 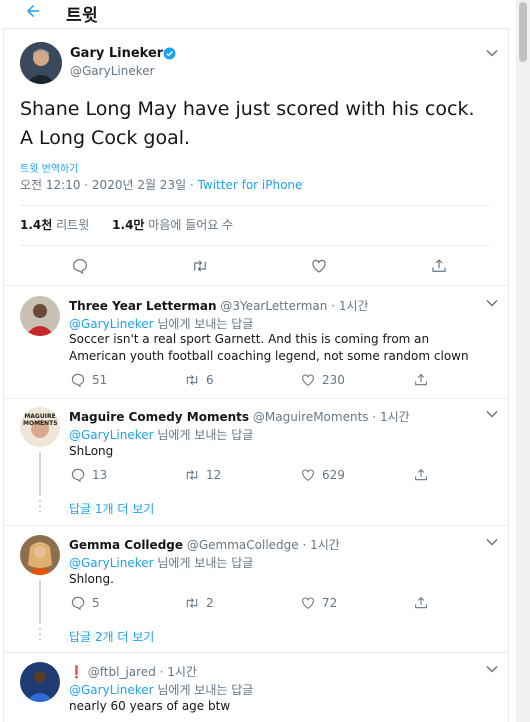 What do you see at coordinates (40, 420) in the screenshot?
I see `avatar-caption: MAGUIRE MOMENTS` at bounding box center [40, 420].